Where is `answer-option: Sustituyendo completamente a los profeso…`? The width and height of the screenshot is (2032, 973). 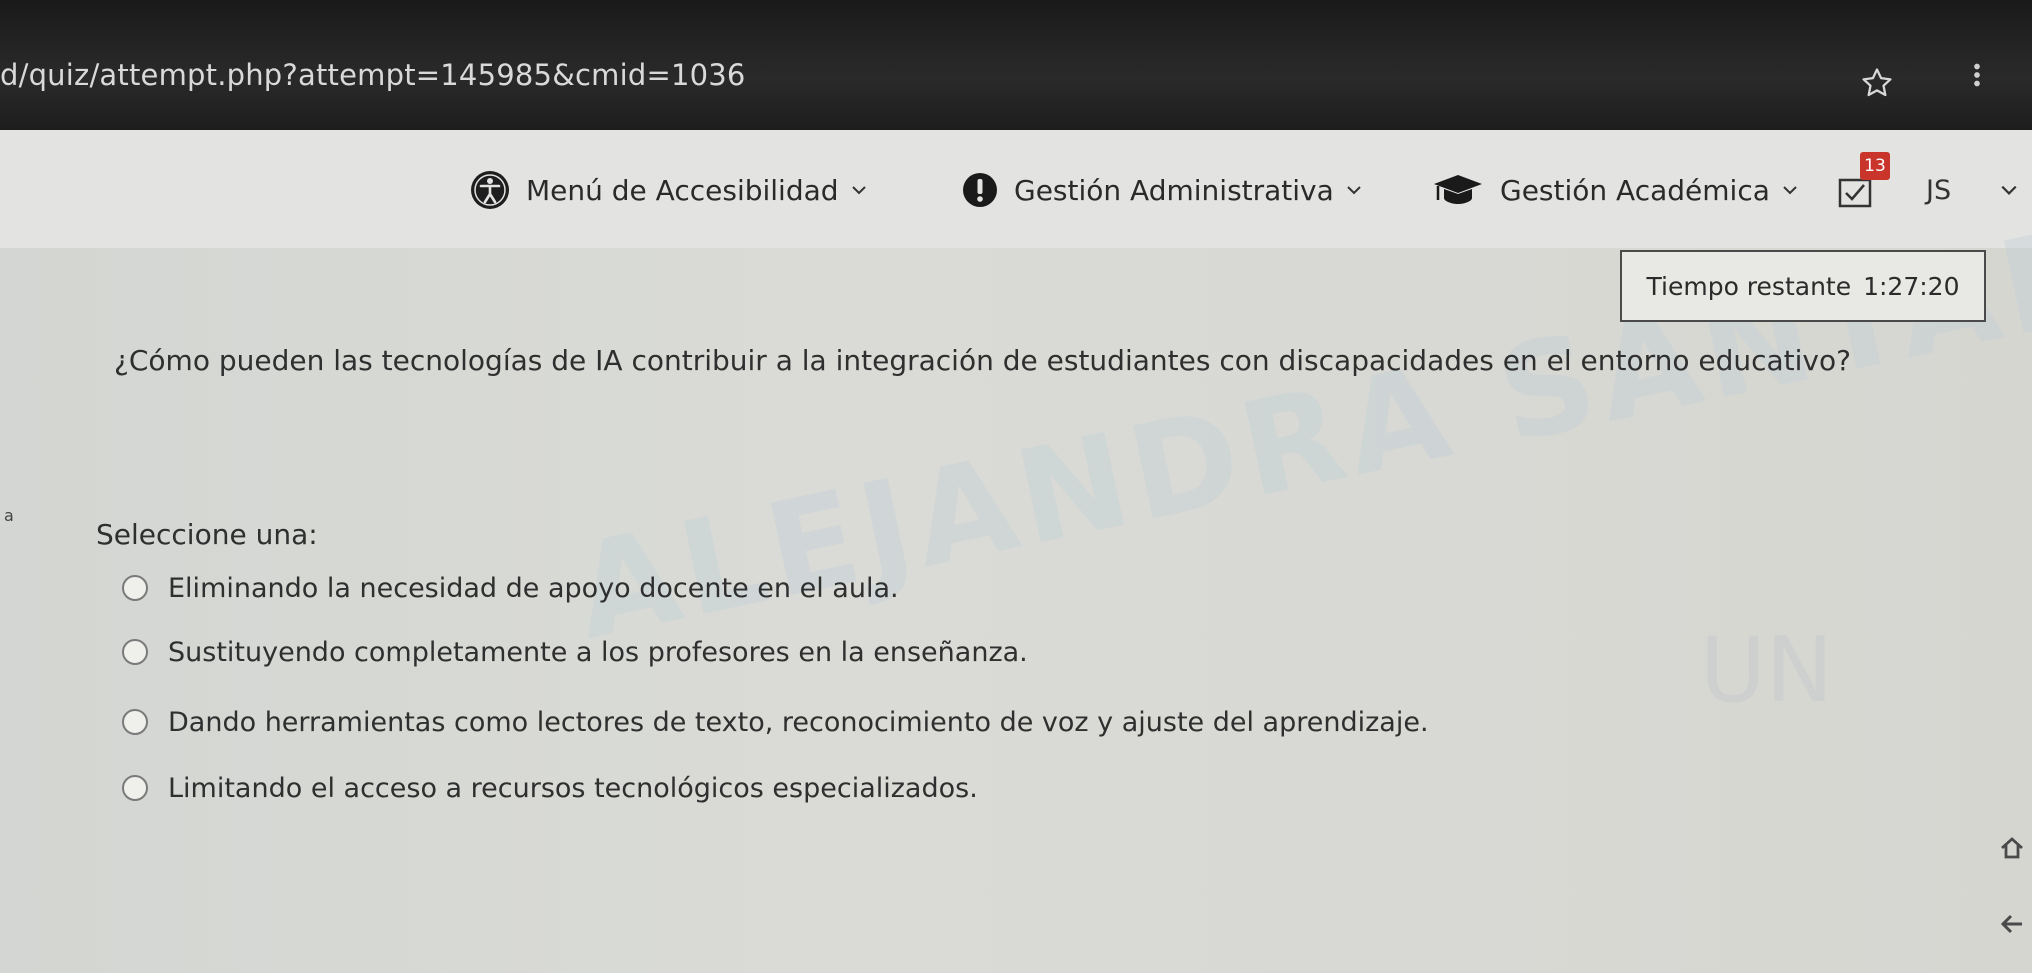 answer-option: Sustituyendo completamente a los profeso… is located at coordinates (575, 652).